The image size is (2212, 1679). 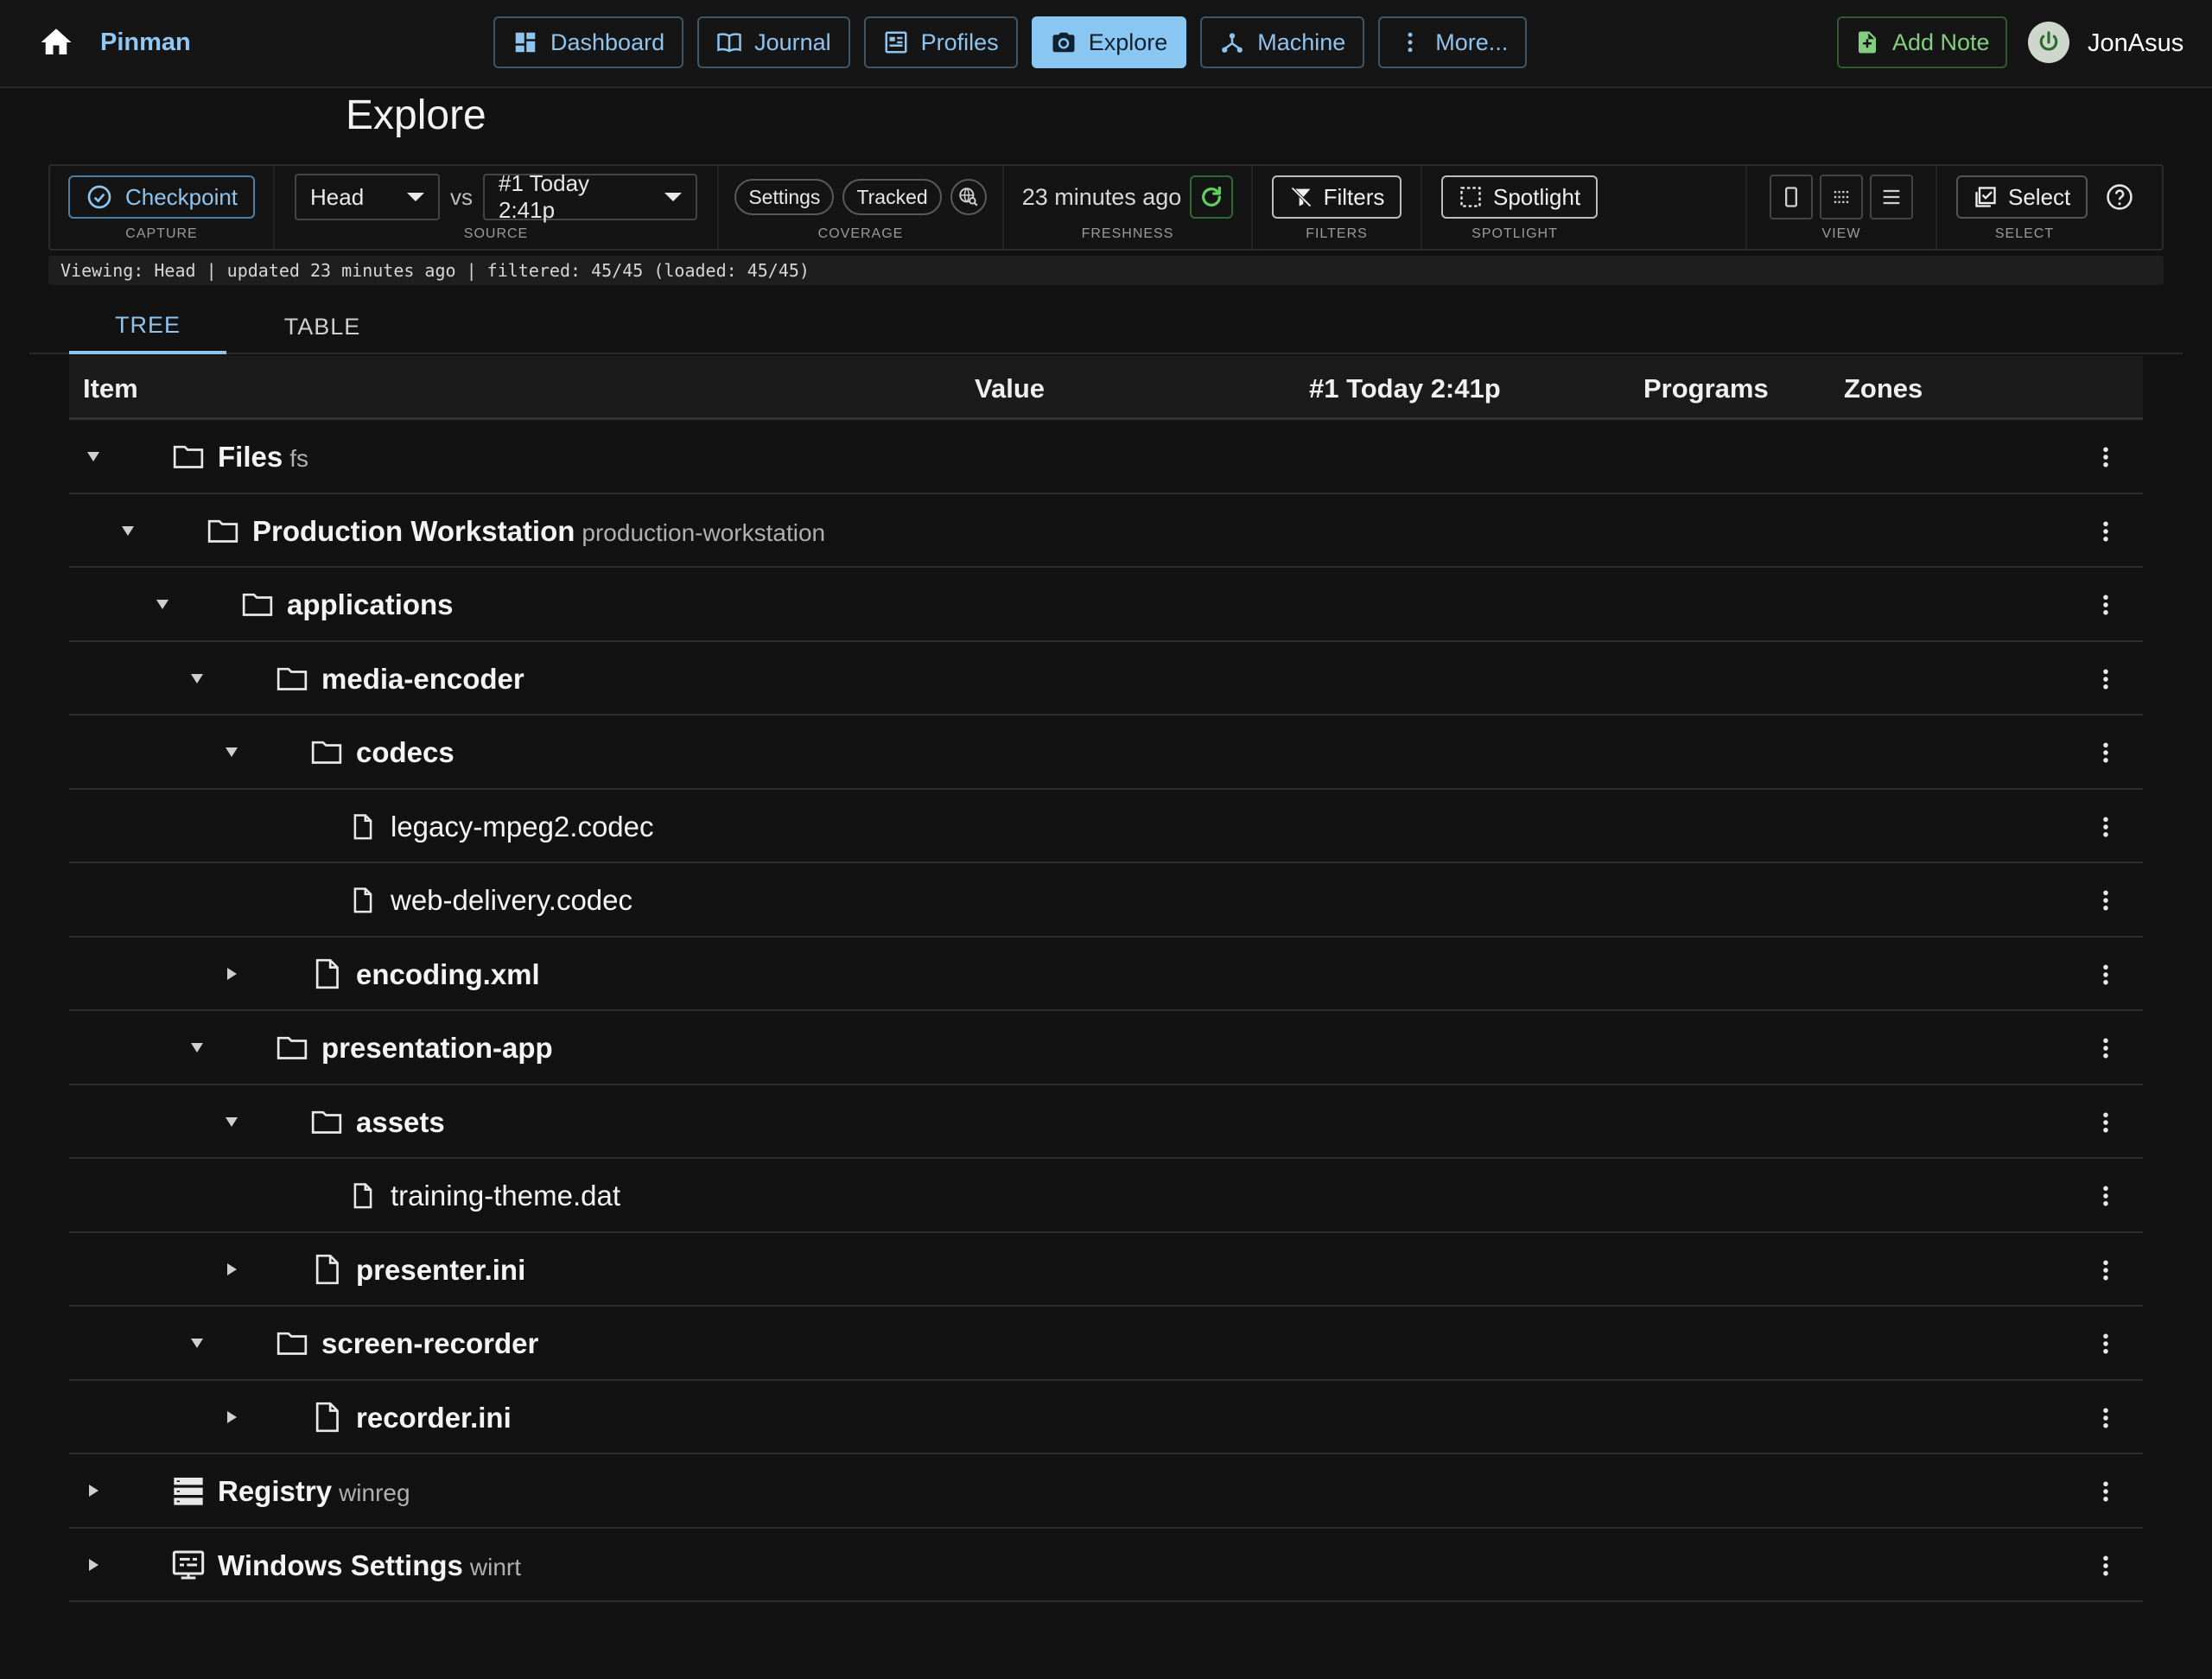 I want to click on checkpoint-button: Checkpoint, so click(x=161, y=197).